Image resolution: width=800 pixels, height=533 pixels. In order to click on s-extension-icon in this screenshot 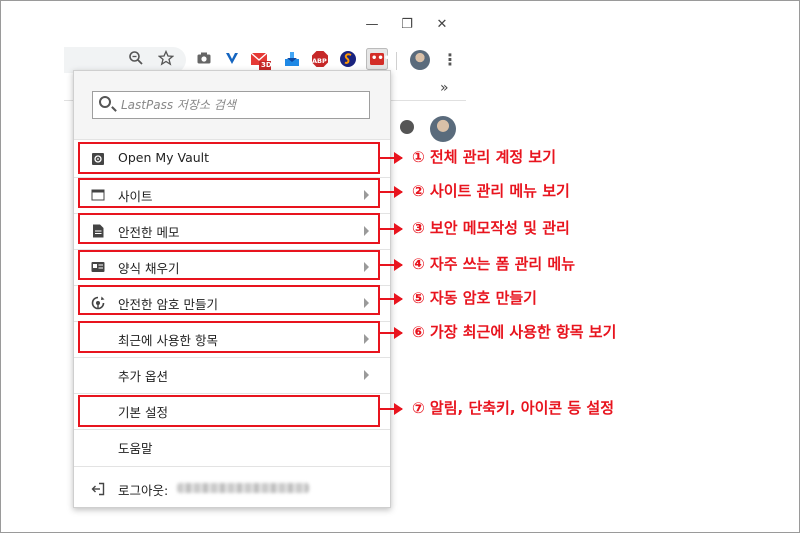, I will do `click(348, 60)`.